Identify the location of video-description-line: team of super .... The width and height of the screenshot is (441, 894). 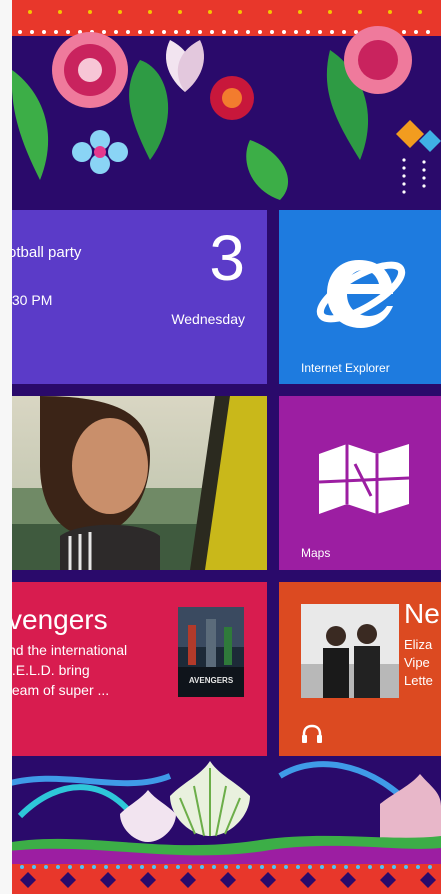
(59, 690).